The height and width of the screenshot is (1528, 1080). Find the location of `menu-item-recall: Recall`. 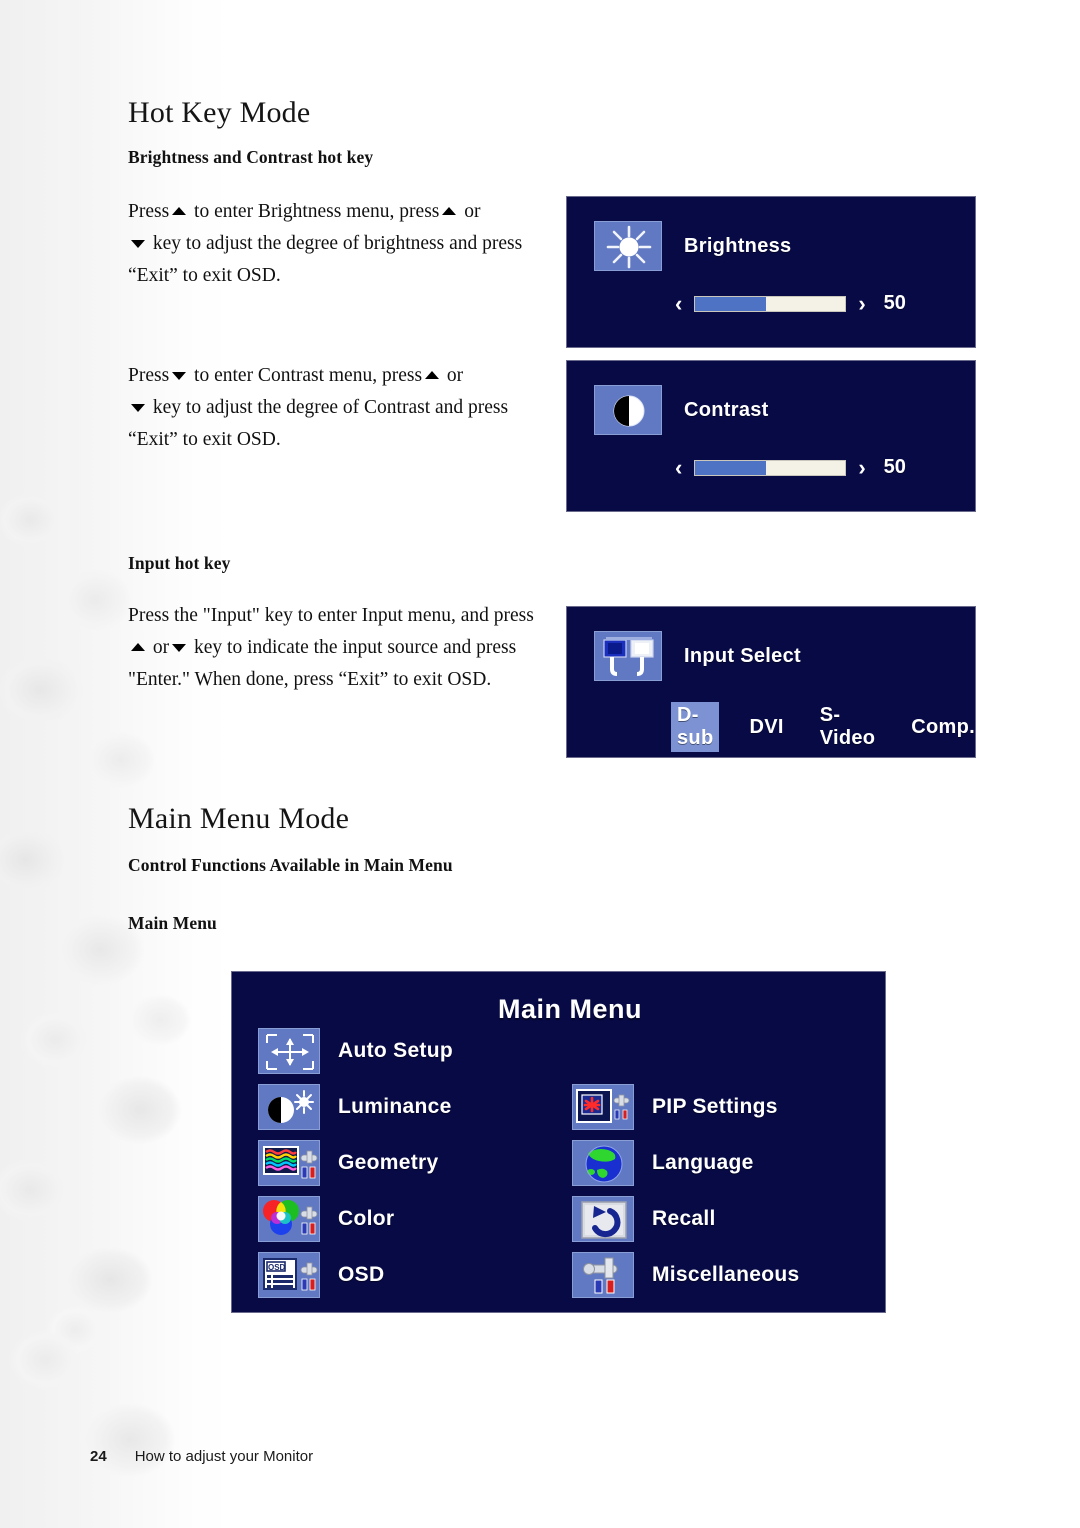

menu-item-recall: Recall is located at coordinates (644, 1219).